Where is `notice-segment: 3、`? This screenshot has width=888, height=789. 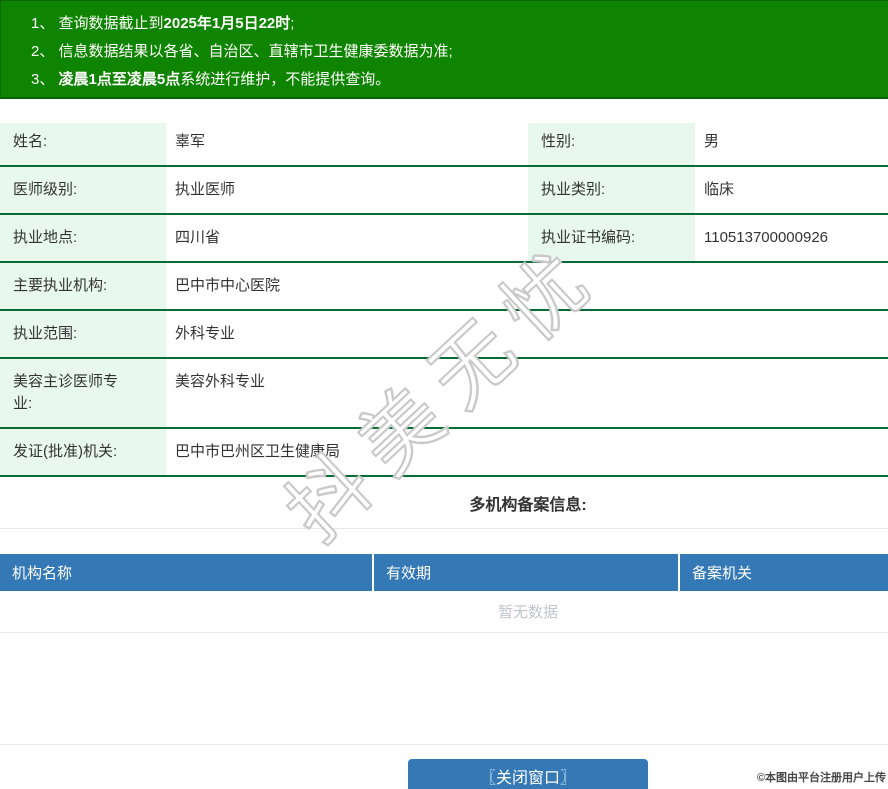
notice-segment: 3、 is located at coordinates (45, 79).